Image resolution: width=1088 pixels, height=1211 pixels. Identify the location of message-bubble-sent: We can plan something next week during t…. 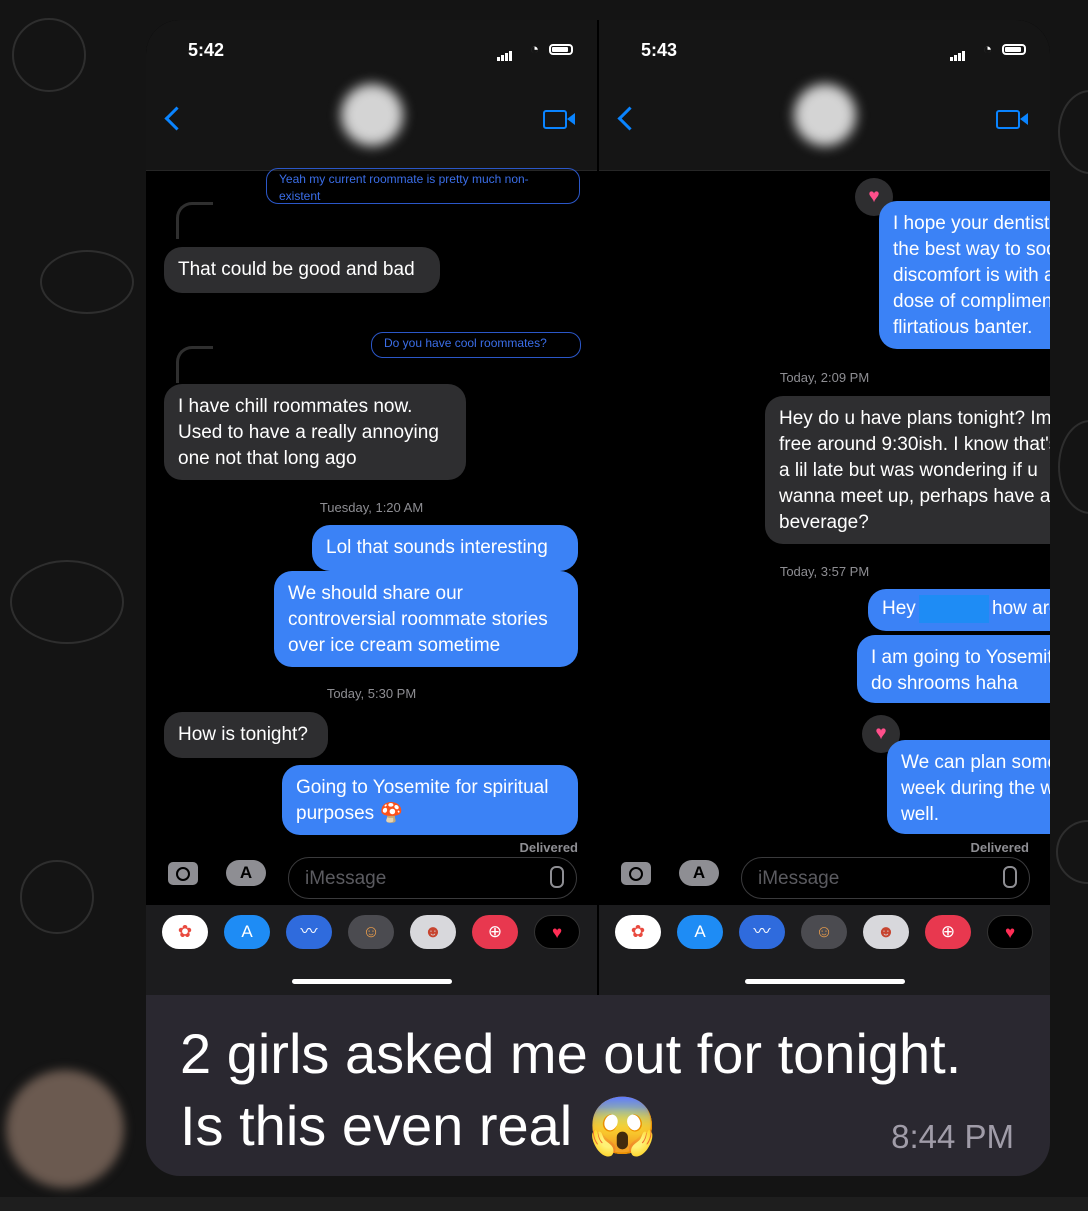
(968, 787).